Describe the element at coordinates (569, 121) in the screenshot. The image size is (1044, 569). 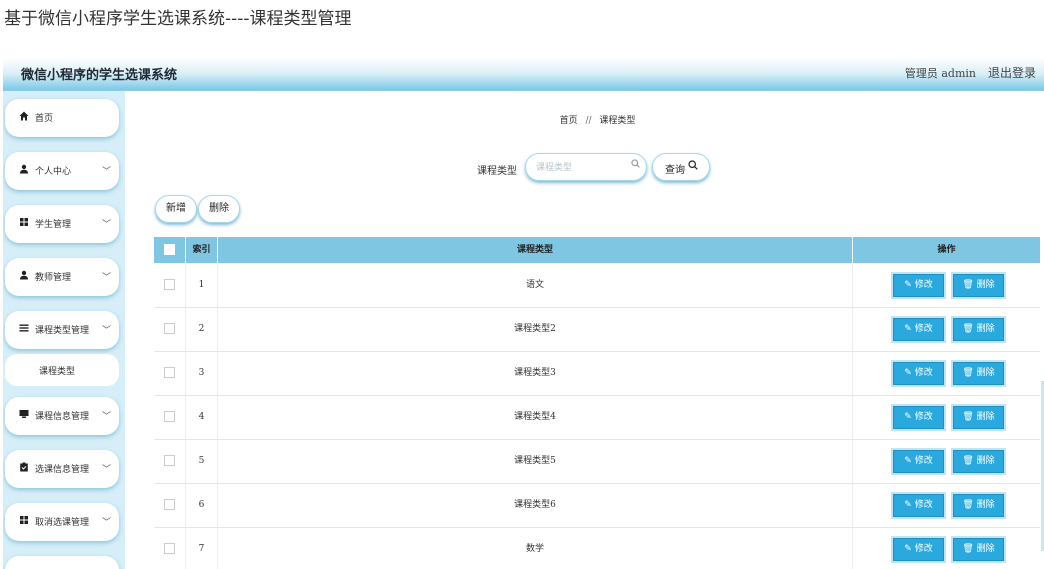
I see `breadcrumb-home: 首页` at that location.